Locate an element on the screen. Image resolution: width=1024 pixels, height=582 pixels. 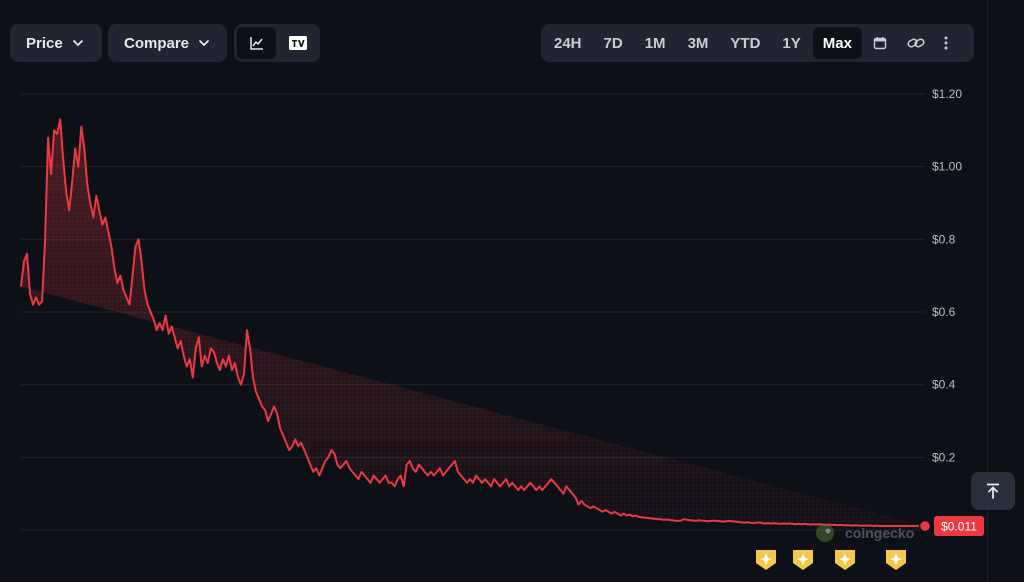
y-tick-label: $0.6 is located at coordinates (944, 312).